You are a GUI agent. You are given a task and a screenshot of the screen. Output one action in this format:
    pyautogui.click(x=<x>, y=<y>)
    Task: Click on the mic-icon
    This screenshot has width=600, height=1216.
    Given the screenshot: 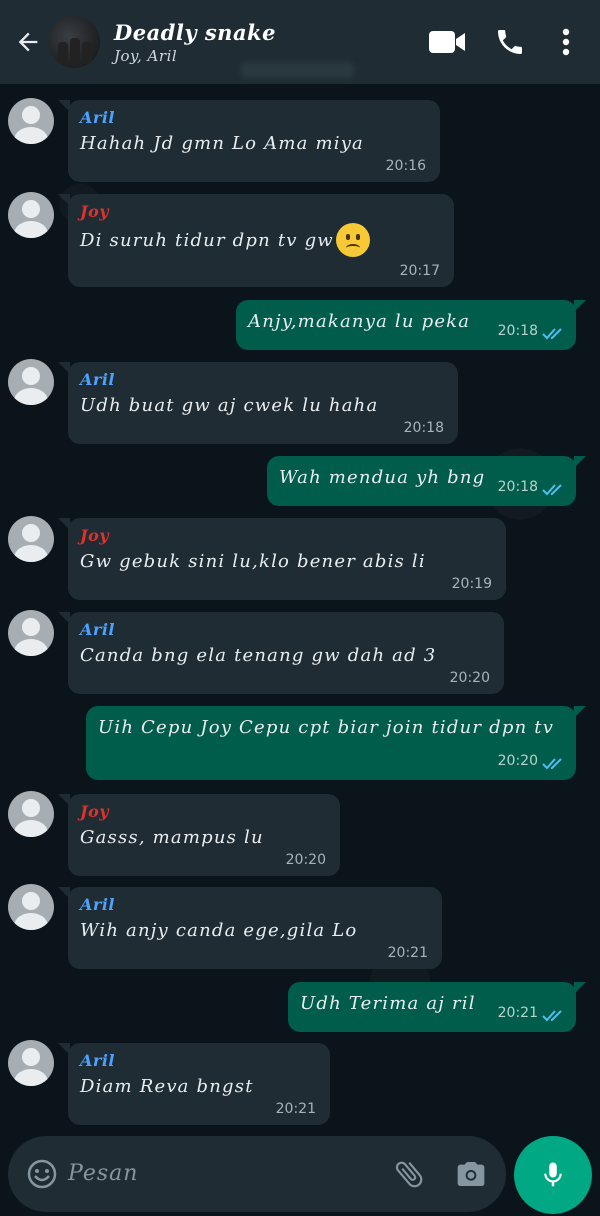 What is the action you would take?
    pyautogui.click(x=553, y=1174)
    